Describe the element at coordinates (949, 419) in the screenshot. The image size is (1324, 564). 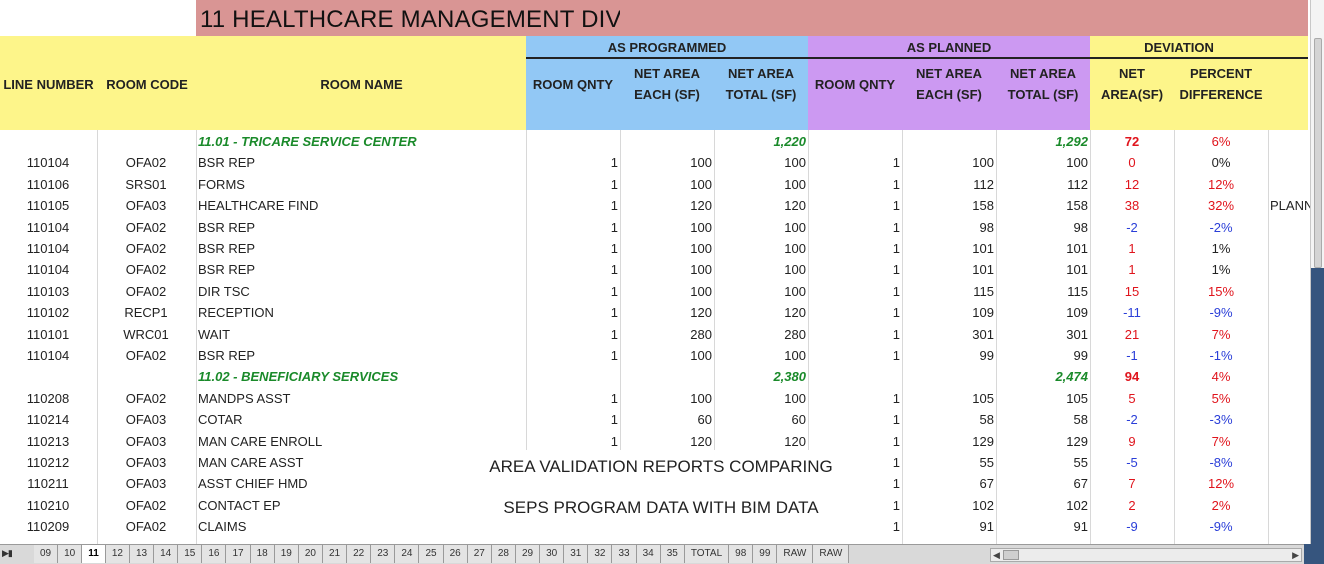
I see `planned-each-cell: 58` at that location.